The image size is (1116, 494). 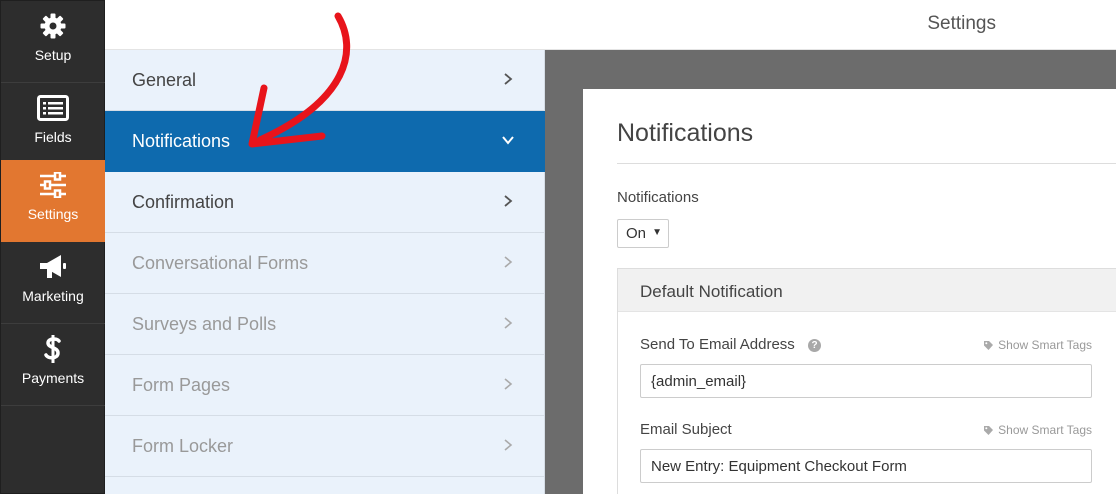 I want to click on panel-general-label: General, so click(x=164, y=80).